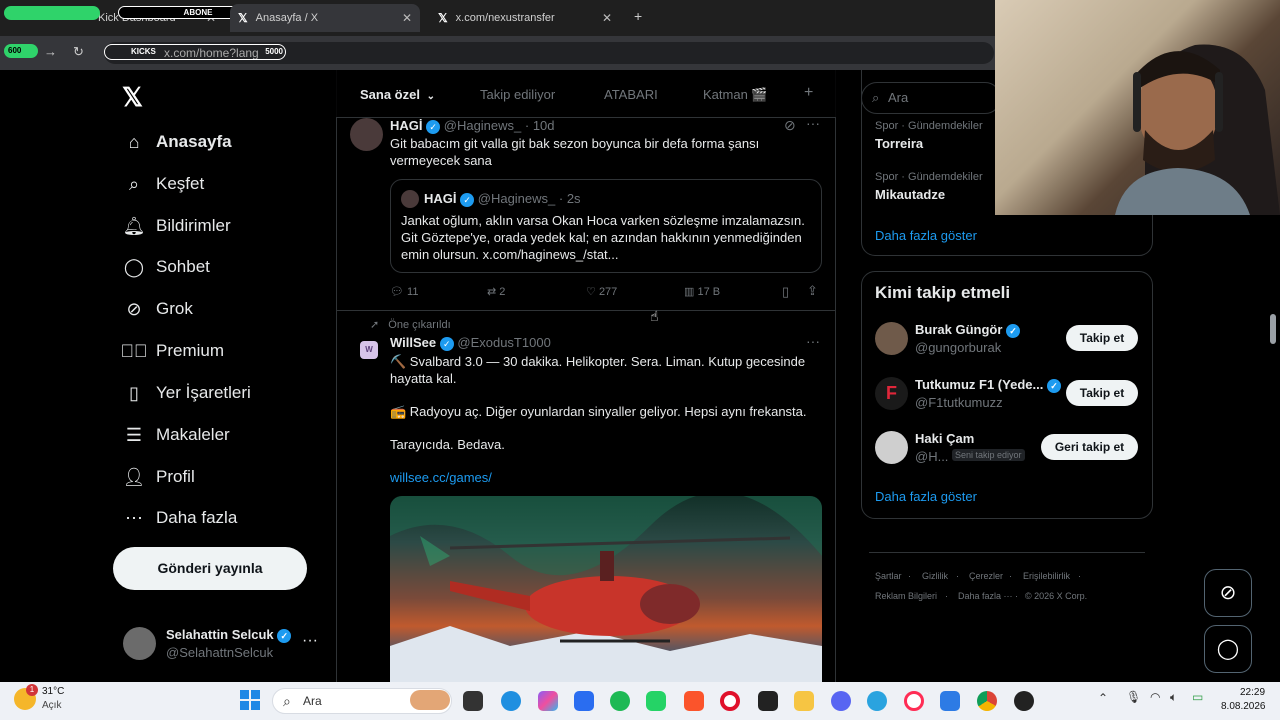 Image resolution: width=1280 pixels, height=720 pixels. What do you see at coordinates (1103, 698) in the screenshot?
I see `chevron-up-icon: ⌃` at bounding box center [1103, 698].